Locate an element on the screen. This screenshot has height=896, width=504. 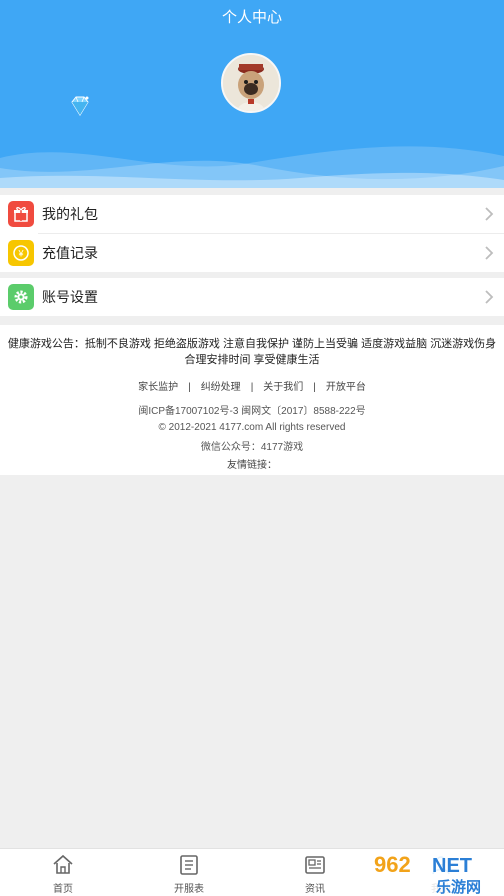
menu-item-recharge: ¥ 充值记录 is located at coordinates (252, 253).